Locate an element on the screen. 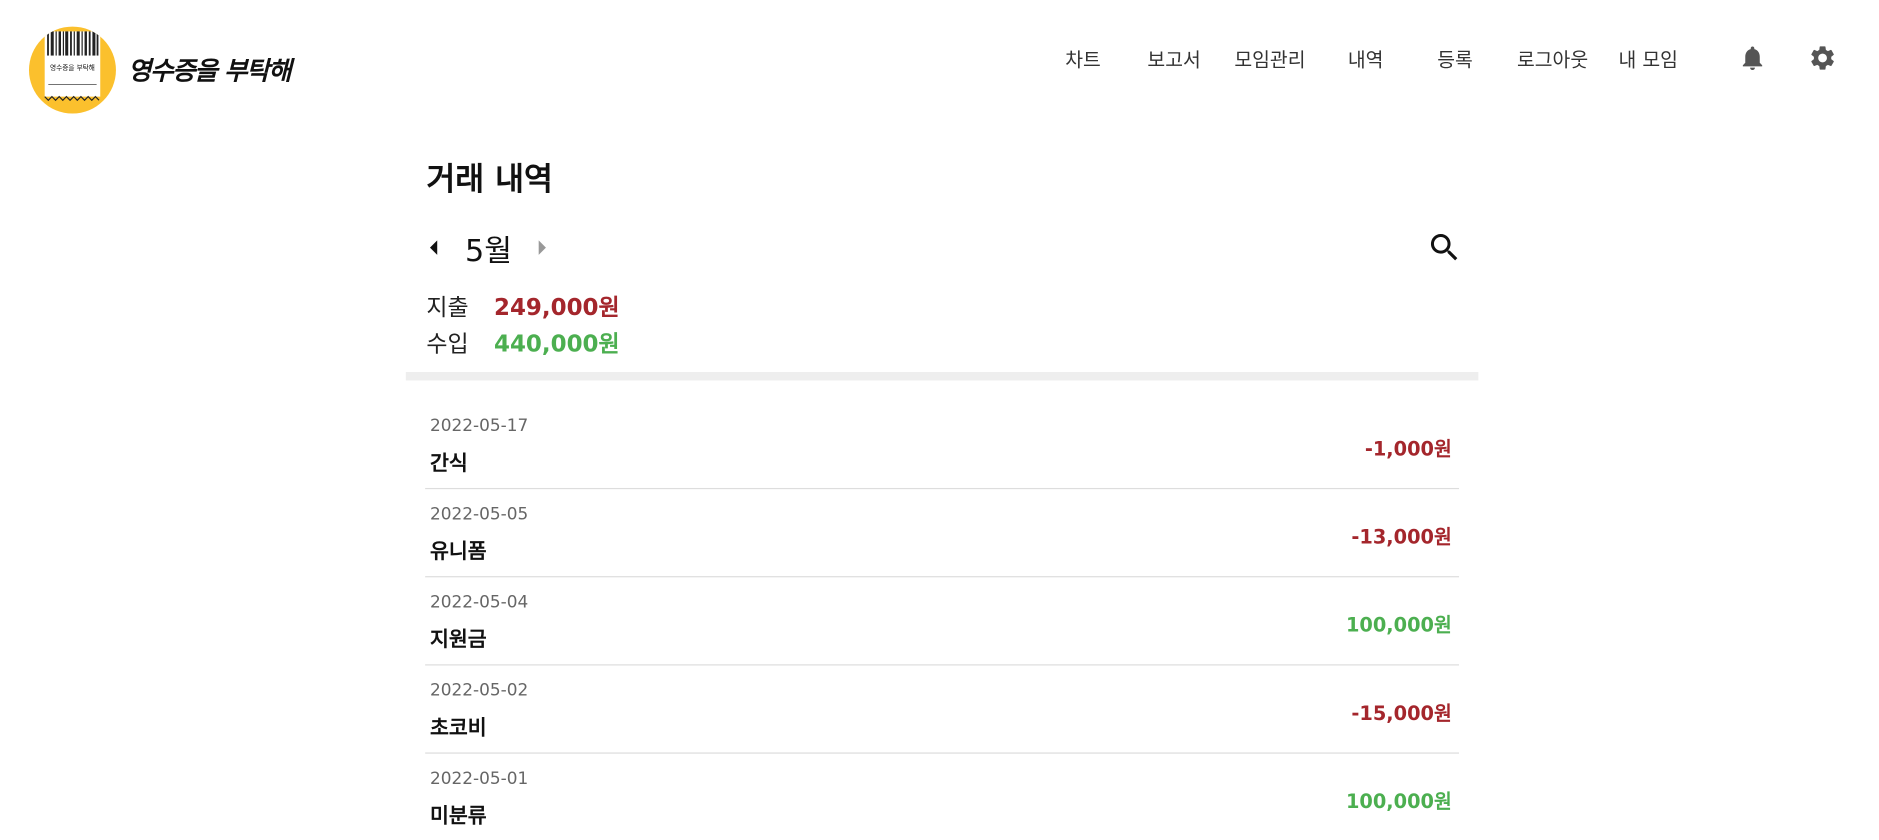 This screenshot has height=840, width=1879. next-month-button is located at coordinates (542, 247).